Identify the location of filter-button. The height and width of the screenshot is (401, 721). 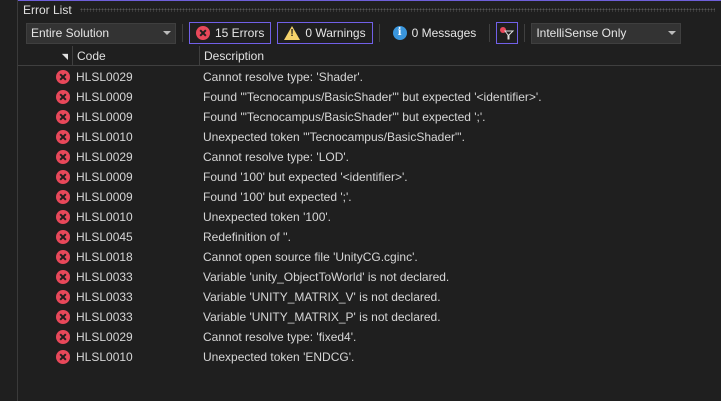
(507, 33).